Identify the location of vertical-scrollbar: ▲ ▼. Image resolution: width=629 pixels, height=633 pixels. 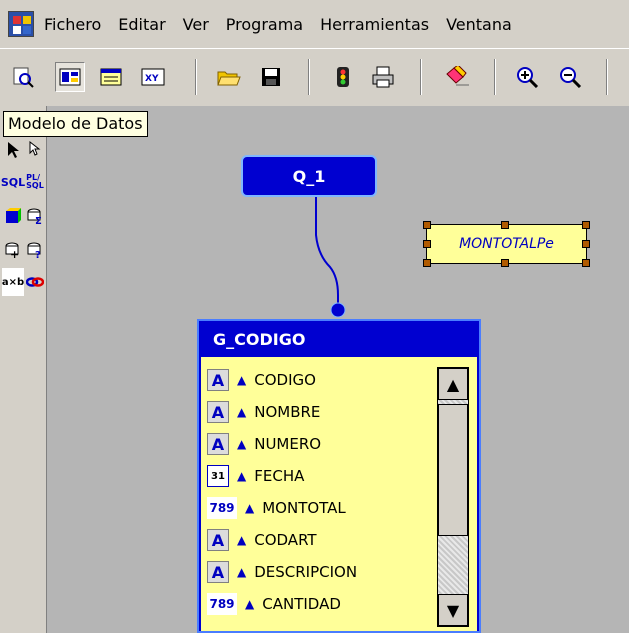
(453, 497).